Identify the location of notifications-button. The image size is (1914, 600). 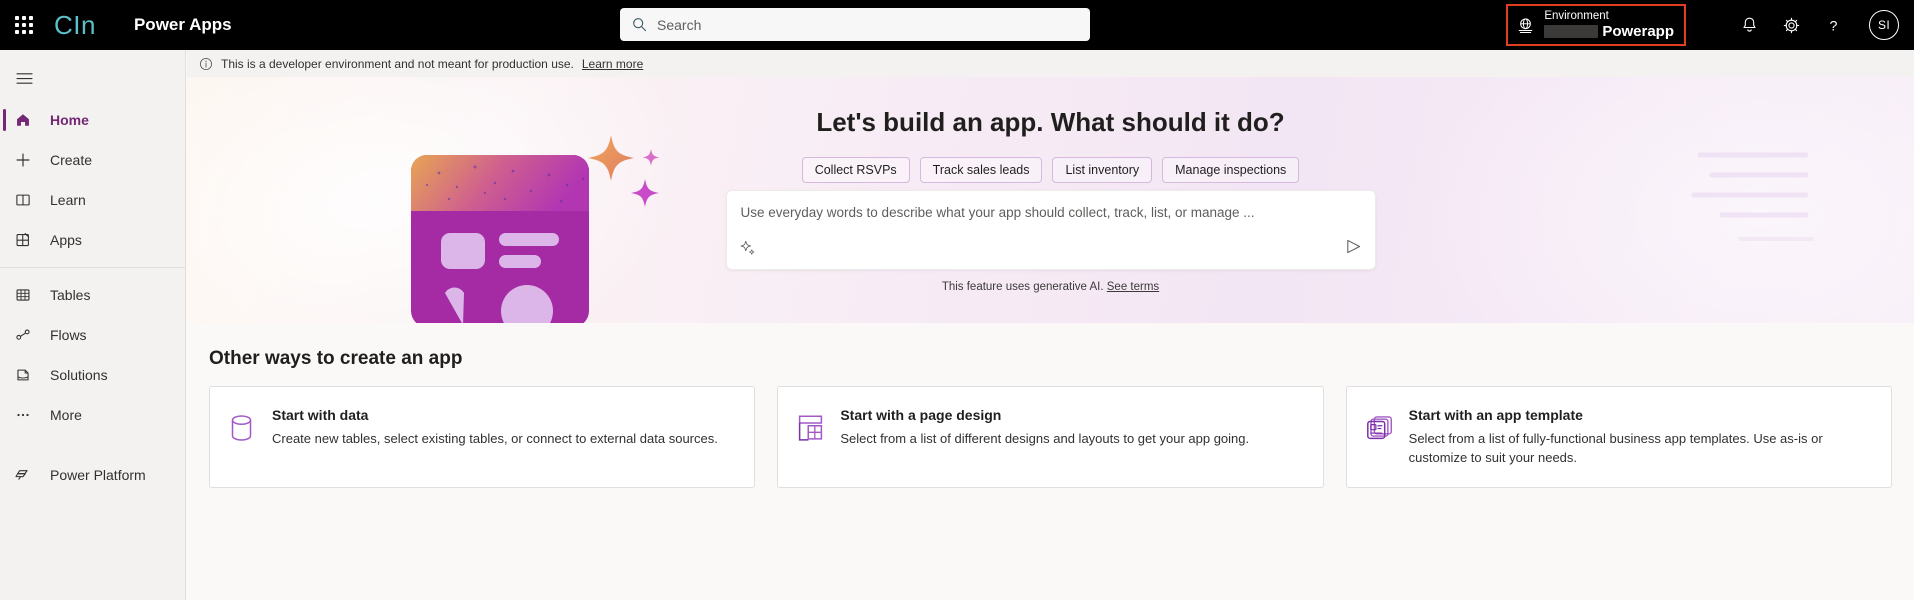
(1749, 25).